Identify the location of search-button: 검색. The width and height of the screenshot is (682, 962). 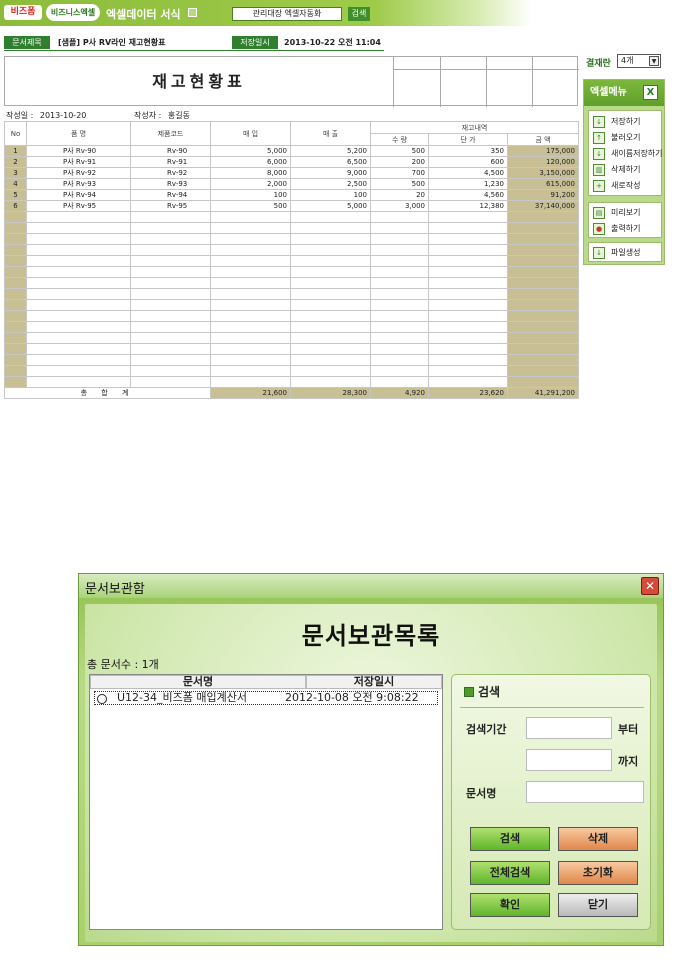
(510, 839).